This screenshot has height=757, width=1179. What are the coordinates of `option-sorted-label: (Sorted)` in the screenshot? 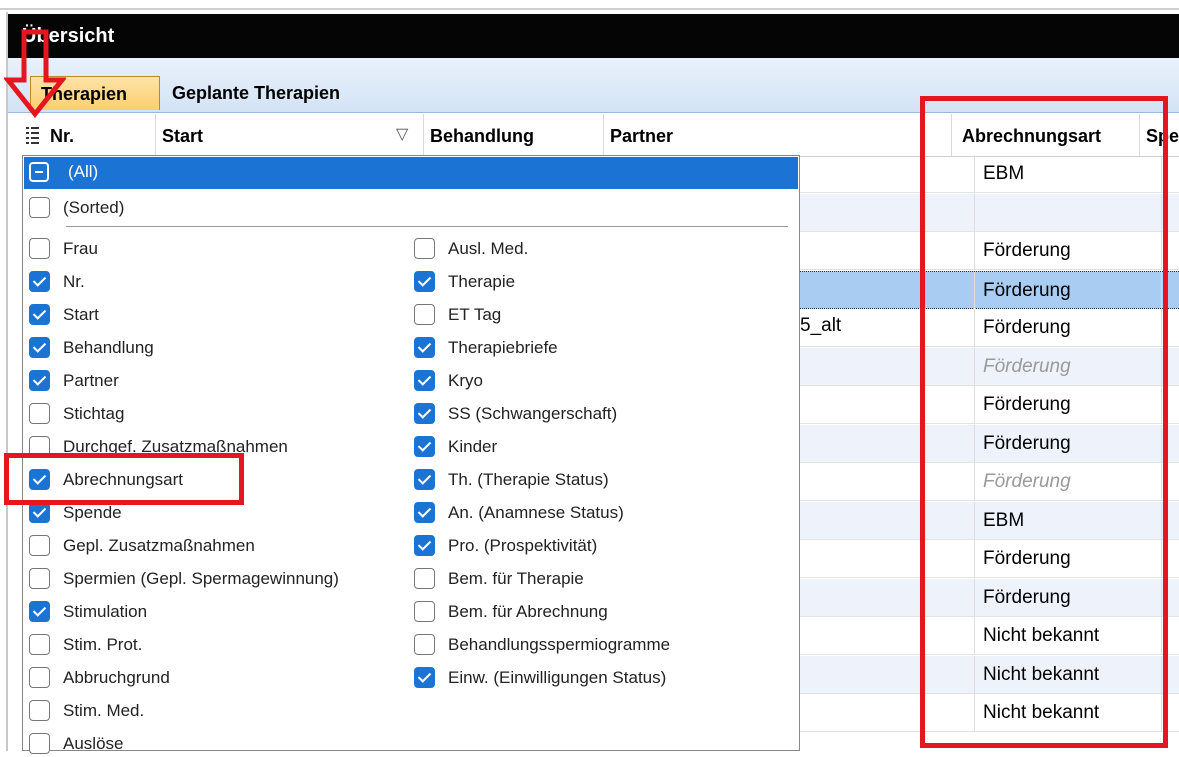 It's located at (94, 207).